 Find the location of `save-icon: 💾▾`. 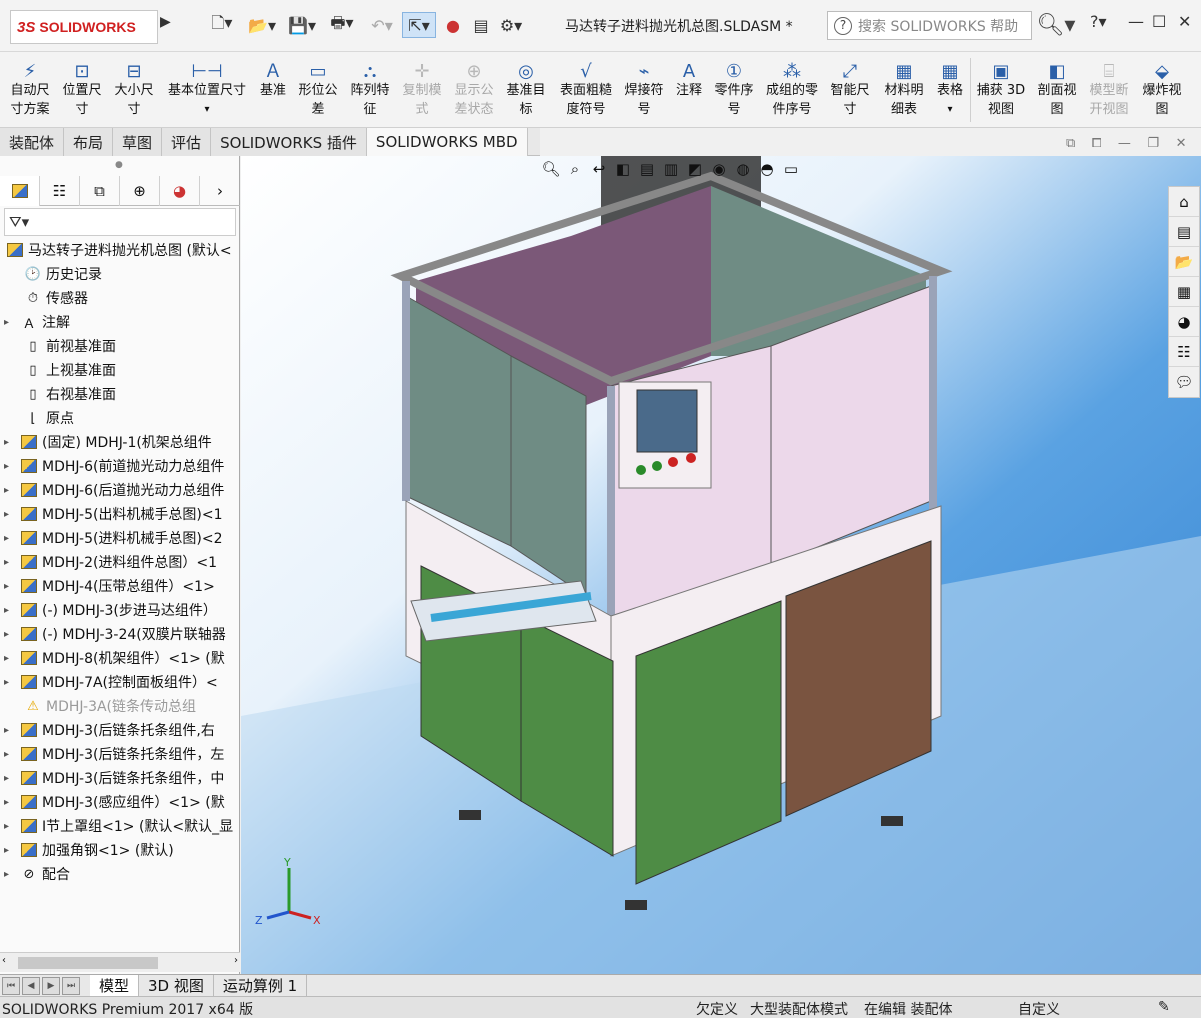

save-icon: 💾▾ is located at coordinates (302, 25).